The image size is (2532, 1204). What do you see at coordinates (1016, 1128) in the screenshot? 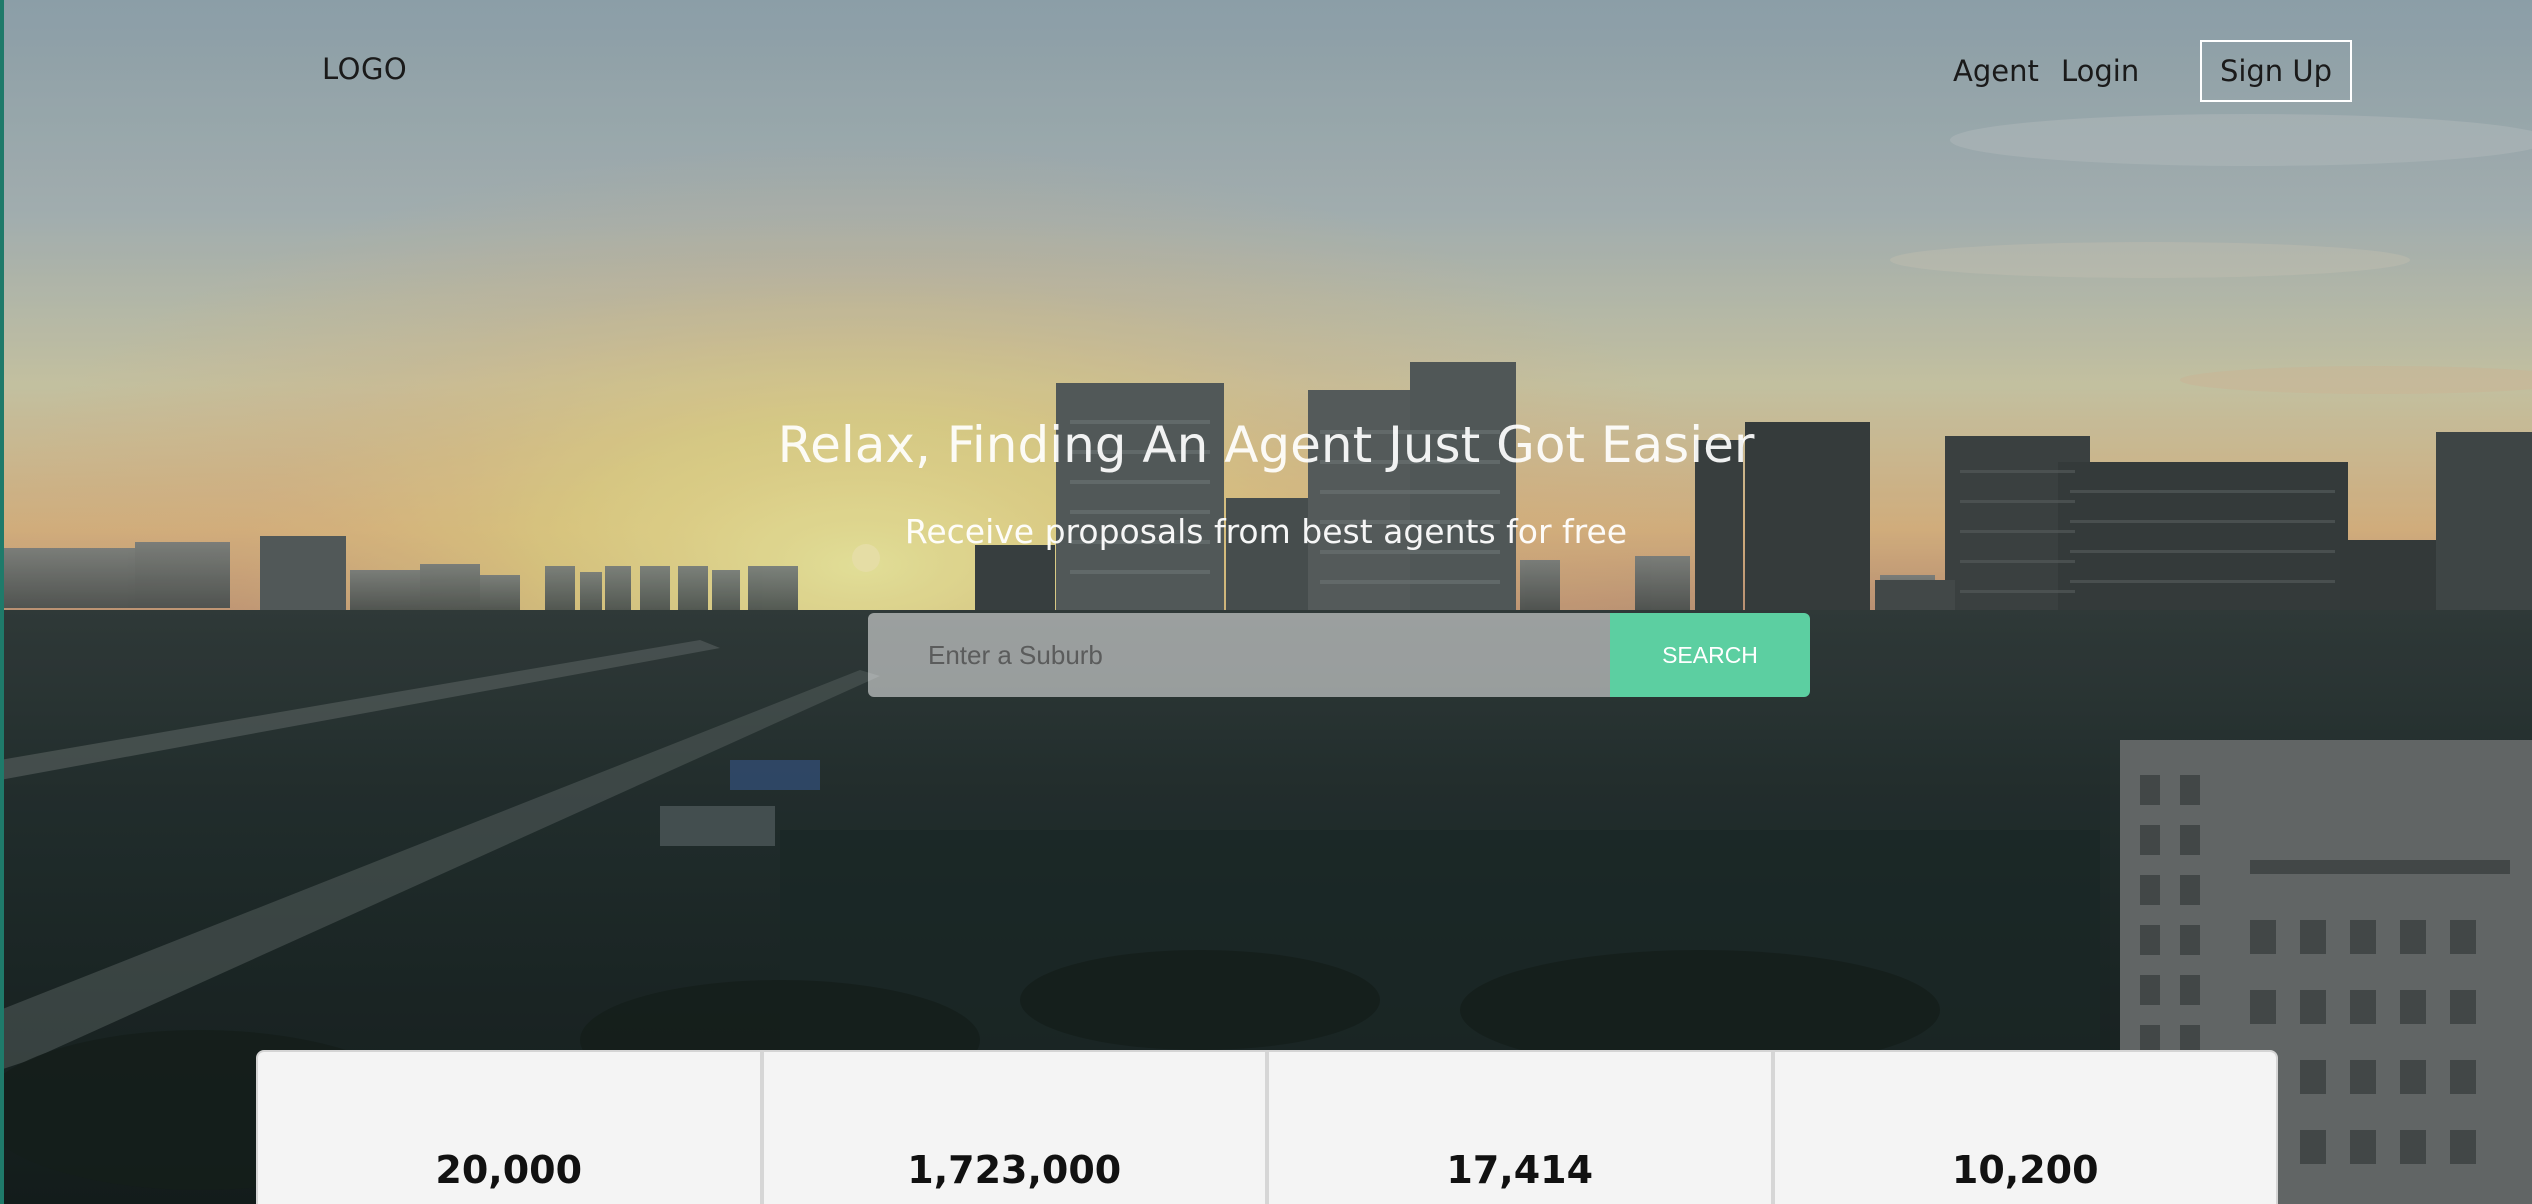
I see `stat-card: 1,723,000` at bounding box center [1016, 1128].